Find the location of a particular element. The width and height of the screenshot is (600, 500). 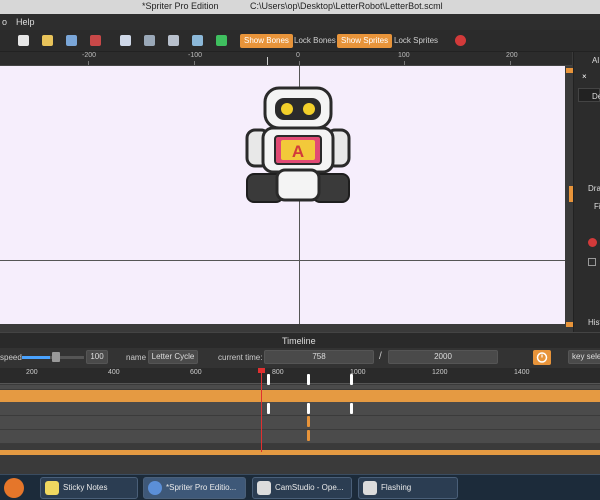

scroll-down-arrow-icon is located at coordinates (569, 324).